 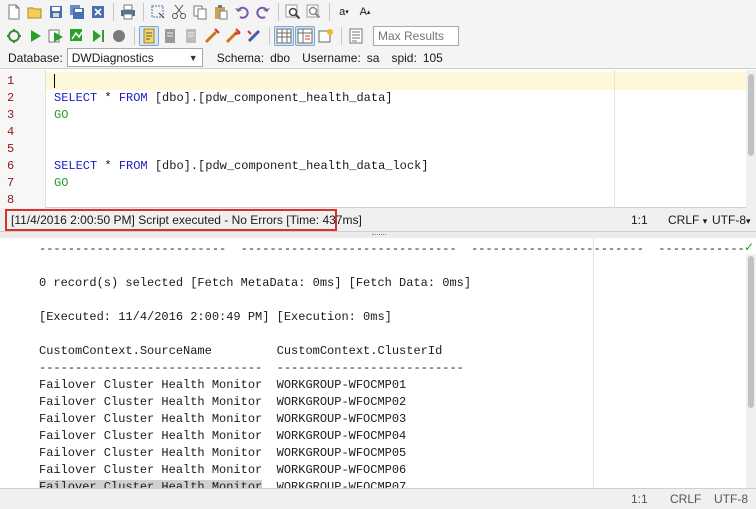 I want to click on schema-value: dbo, so click(x=280, y=57).